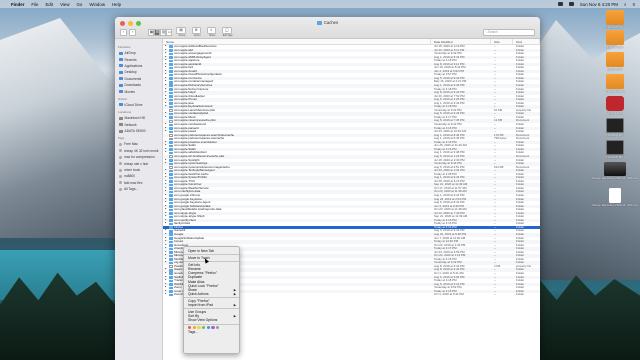 The width and height of the screenshot is (640, 360). What do you see at coordinates (133, 182) in the screenshot?
I see `sidebar-item-label: fabi mac flex` at bounding box center [133, 182].